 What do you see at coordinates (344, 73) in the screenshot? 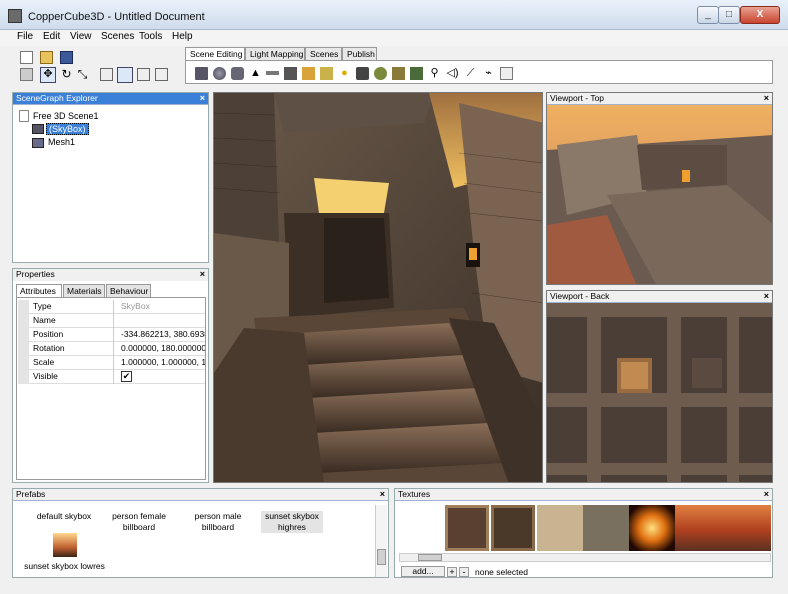
I see `light-icon: ●` at bounding box center [344, 73].